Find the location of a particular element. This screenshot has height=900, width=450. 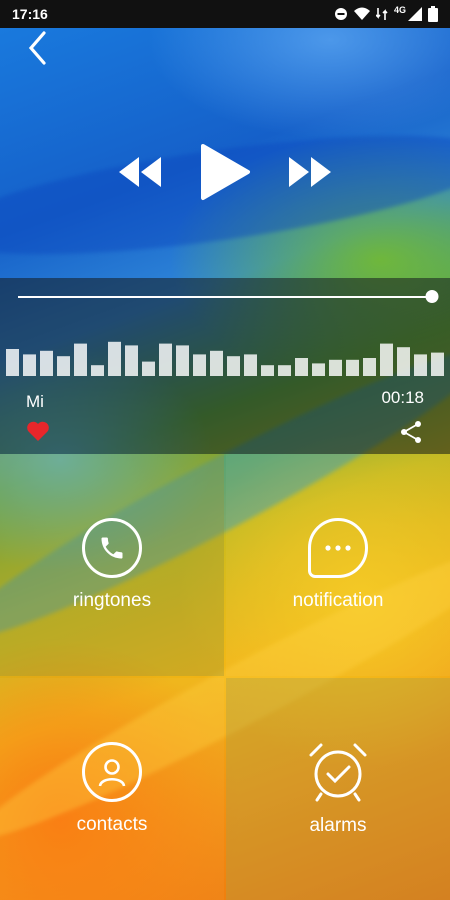

person-icon-circle is located at coordinates (112, 772).